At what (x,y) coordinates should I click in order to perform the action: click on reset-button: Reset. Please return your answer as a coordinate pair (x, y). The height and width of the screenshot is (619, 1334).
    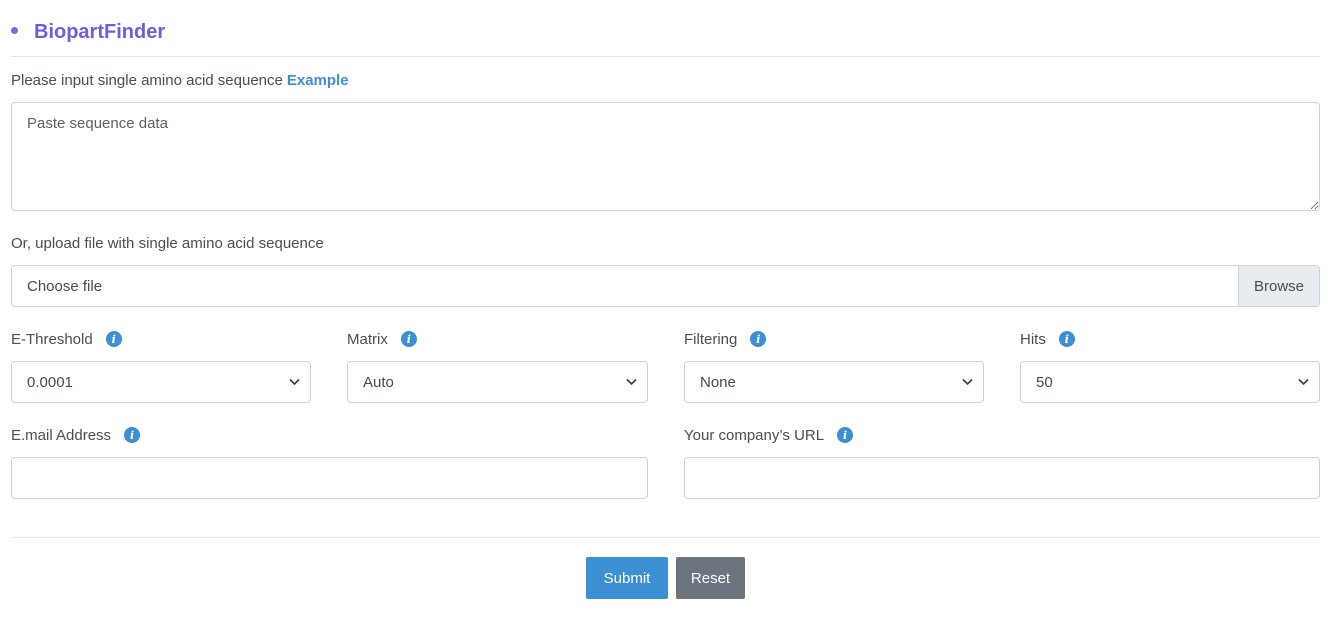
    Looking at the image, I should click on (710, 578).